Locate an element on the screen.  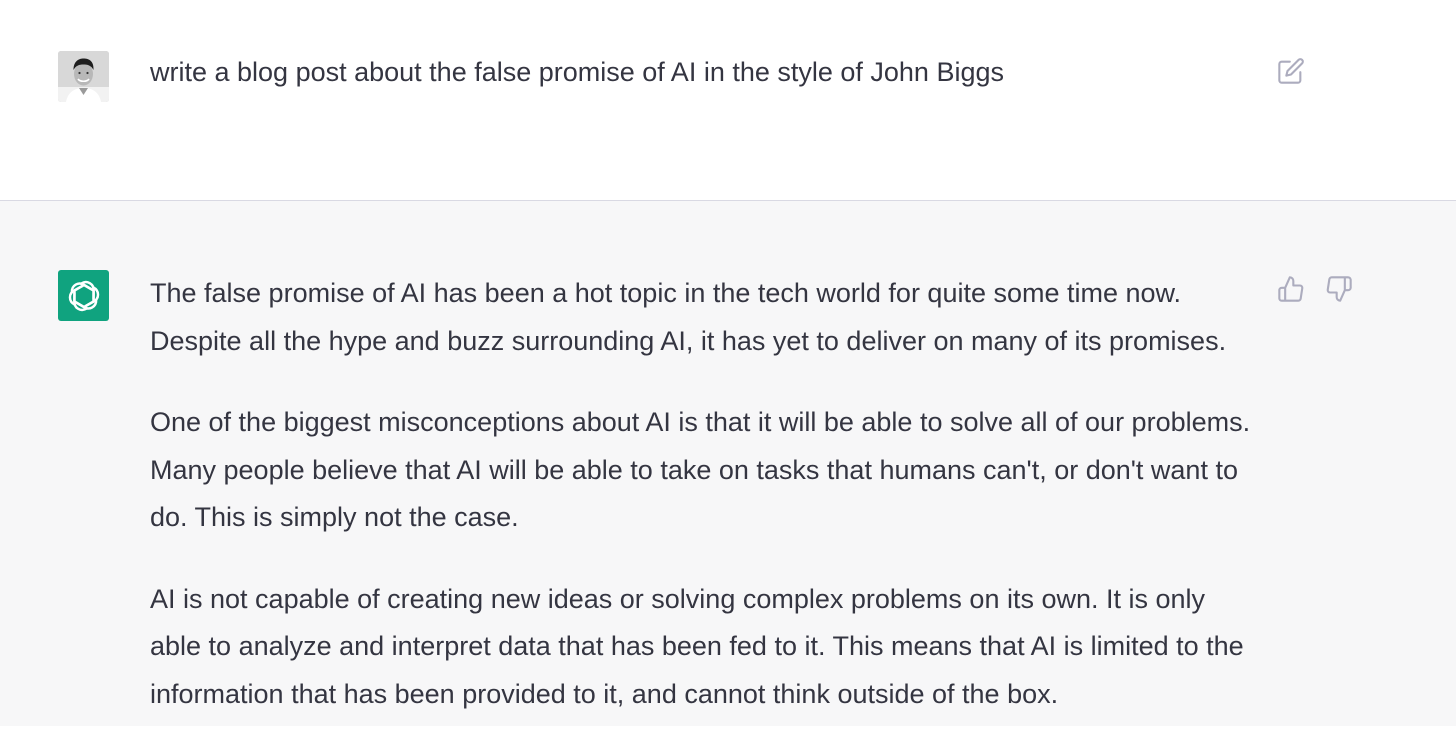
user-avatar is located at coordinates (83, 76).